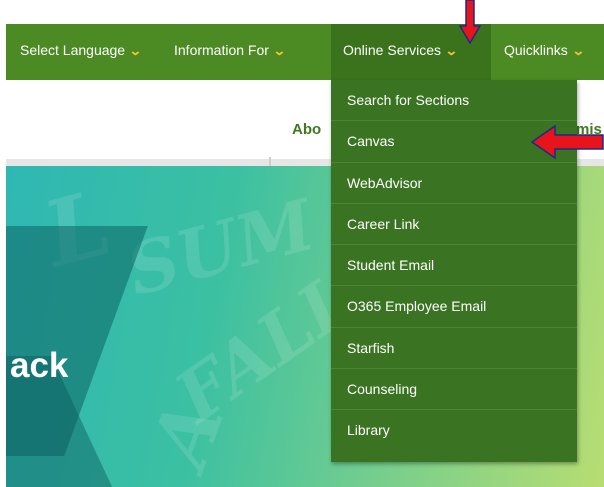  What do you see at coordinates (454, 266) in the screenshot?
I see `menu-item-student-email: Student Email` at bounding box center [454, 266].